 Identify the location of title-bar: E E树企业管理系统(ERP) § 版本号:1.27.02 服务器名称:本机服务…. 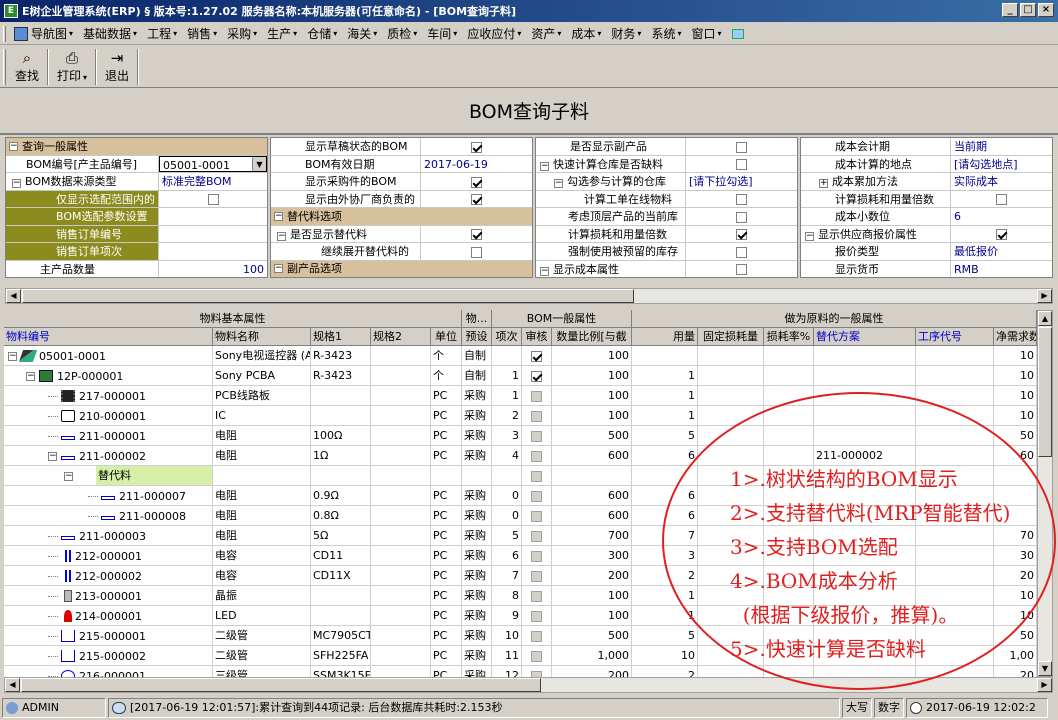
(529, 11).